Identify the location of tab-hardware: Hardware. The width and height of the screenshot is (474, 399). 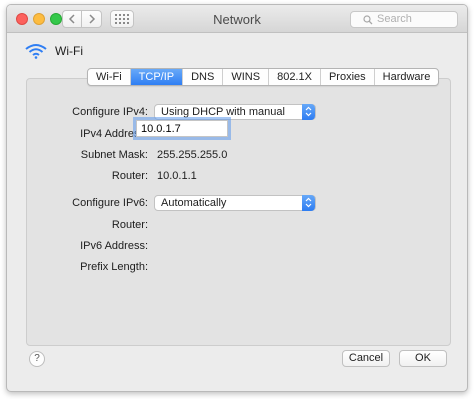
(406, 77).